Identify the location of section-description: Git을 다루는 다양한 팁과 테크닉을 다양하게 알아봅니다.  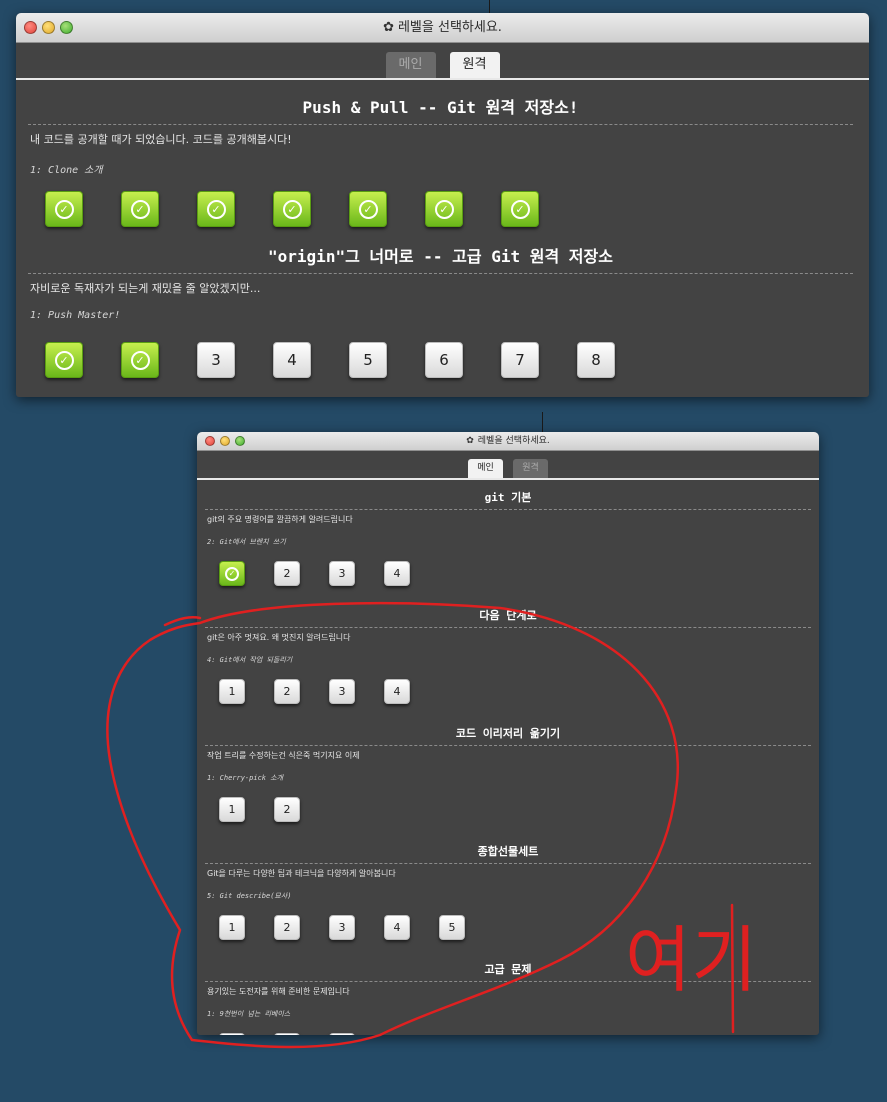
(301, 873).